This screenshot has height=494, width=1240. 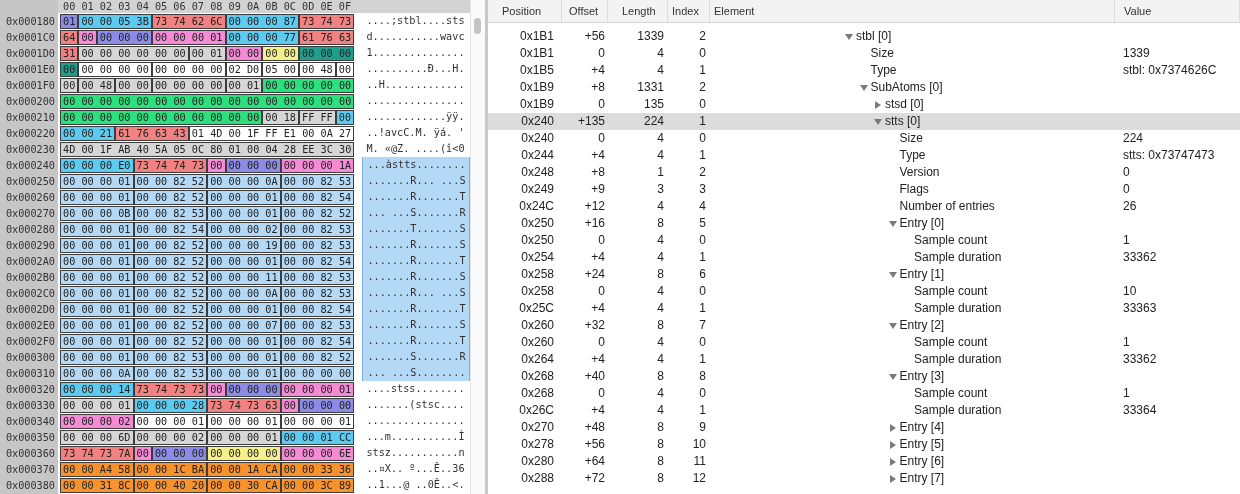 What do you see at coordinates (170, 389) in the screenshot?
I see `byte-group: 73 74 73 73` at bounding box center [170, 389].